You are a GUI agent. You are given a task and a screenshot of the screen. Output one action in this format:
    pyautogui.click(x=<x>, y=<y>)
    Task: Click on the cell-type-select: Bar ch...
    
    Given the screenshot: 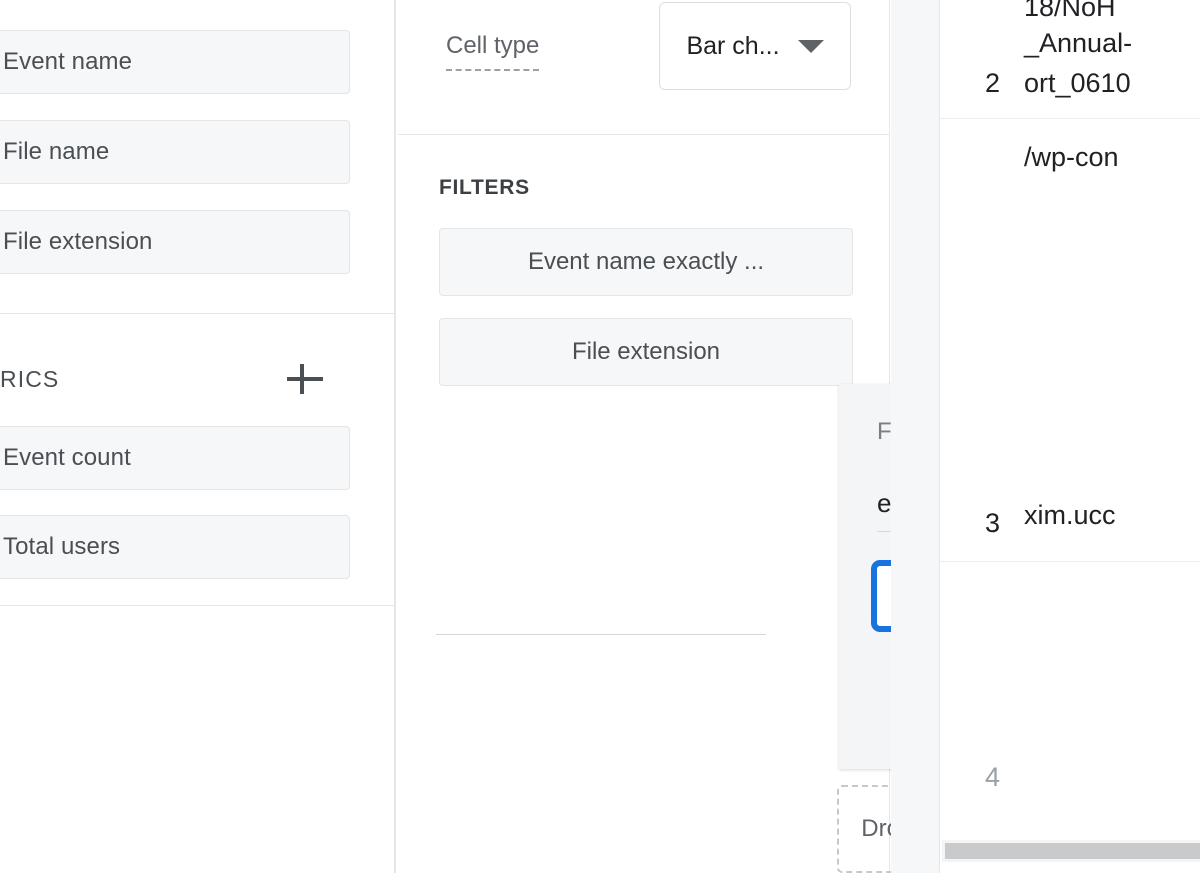 What is the action you would take?
    pyautogui.click(x=755, y=46)
    